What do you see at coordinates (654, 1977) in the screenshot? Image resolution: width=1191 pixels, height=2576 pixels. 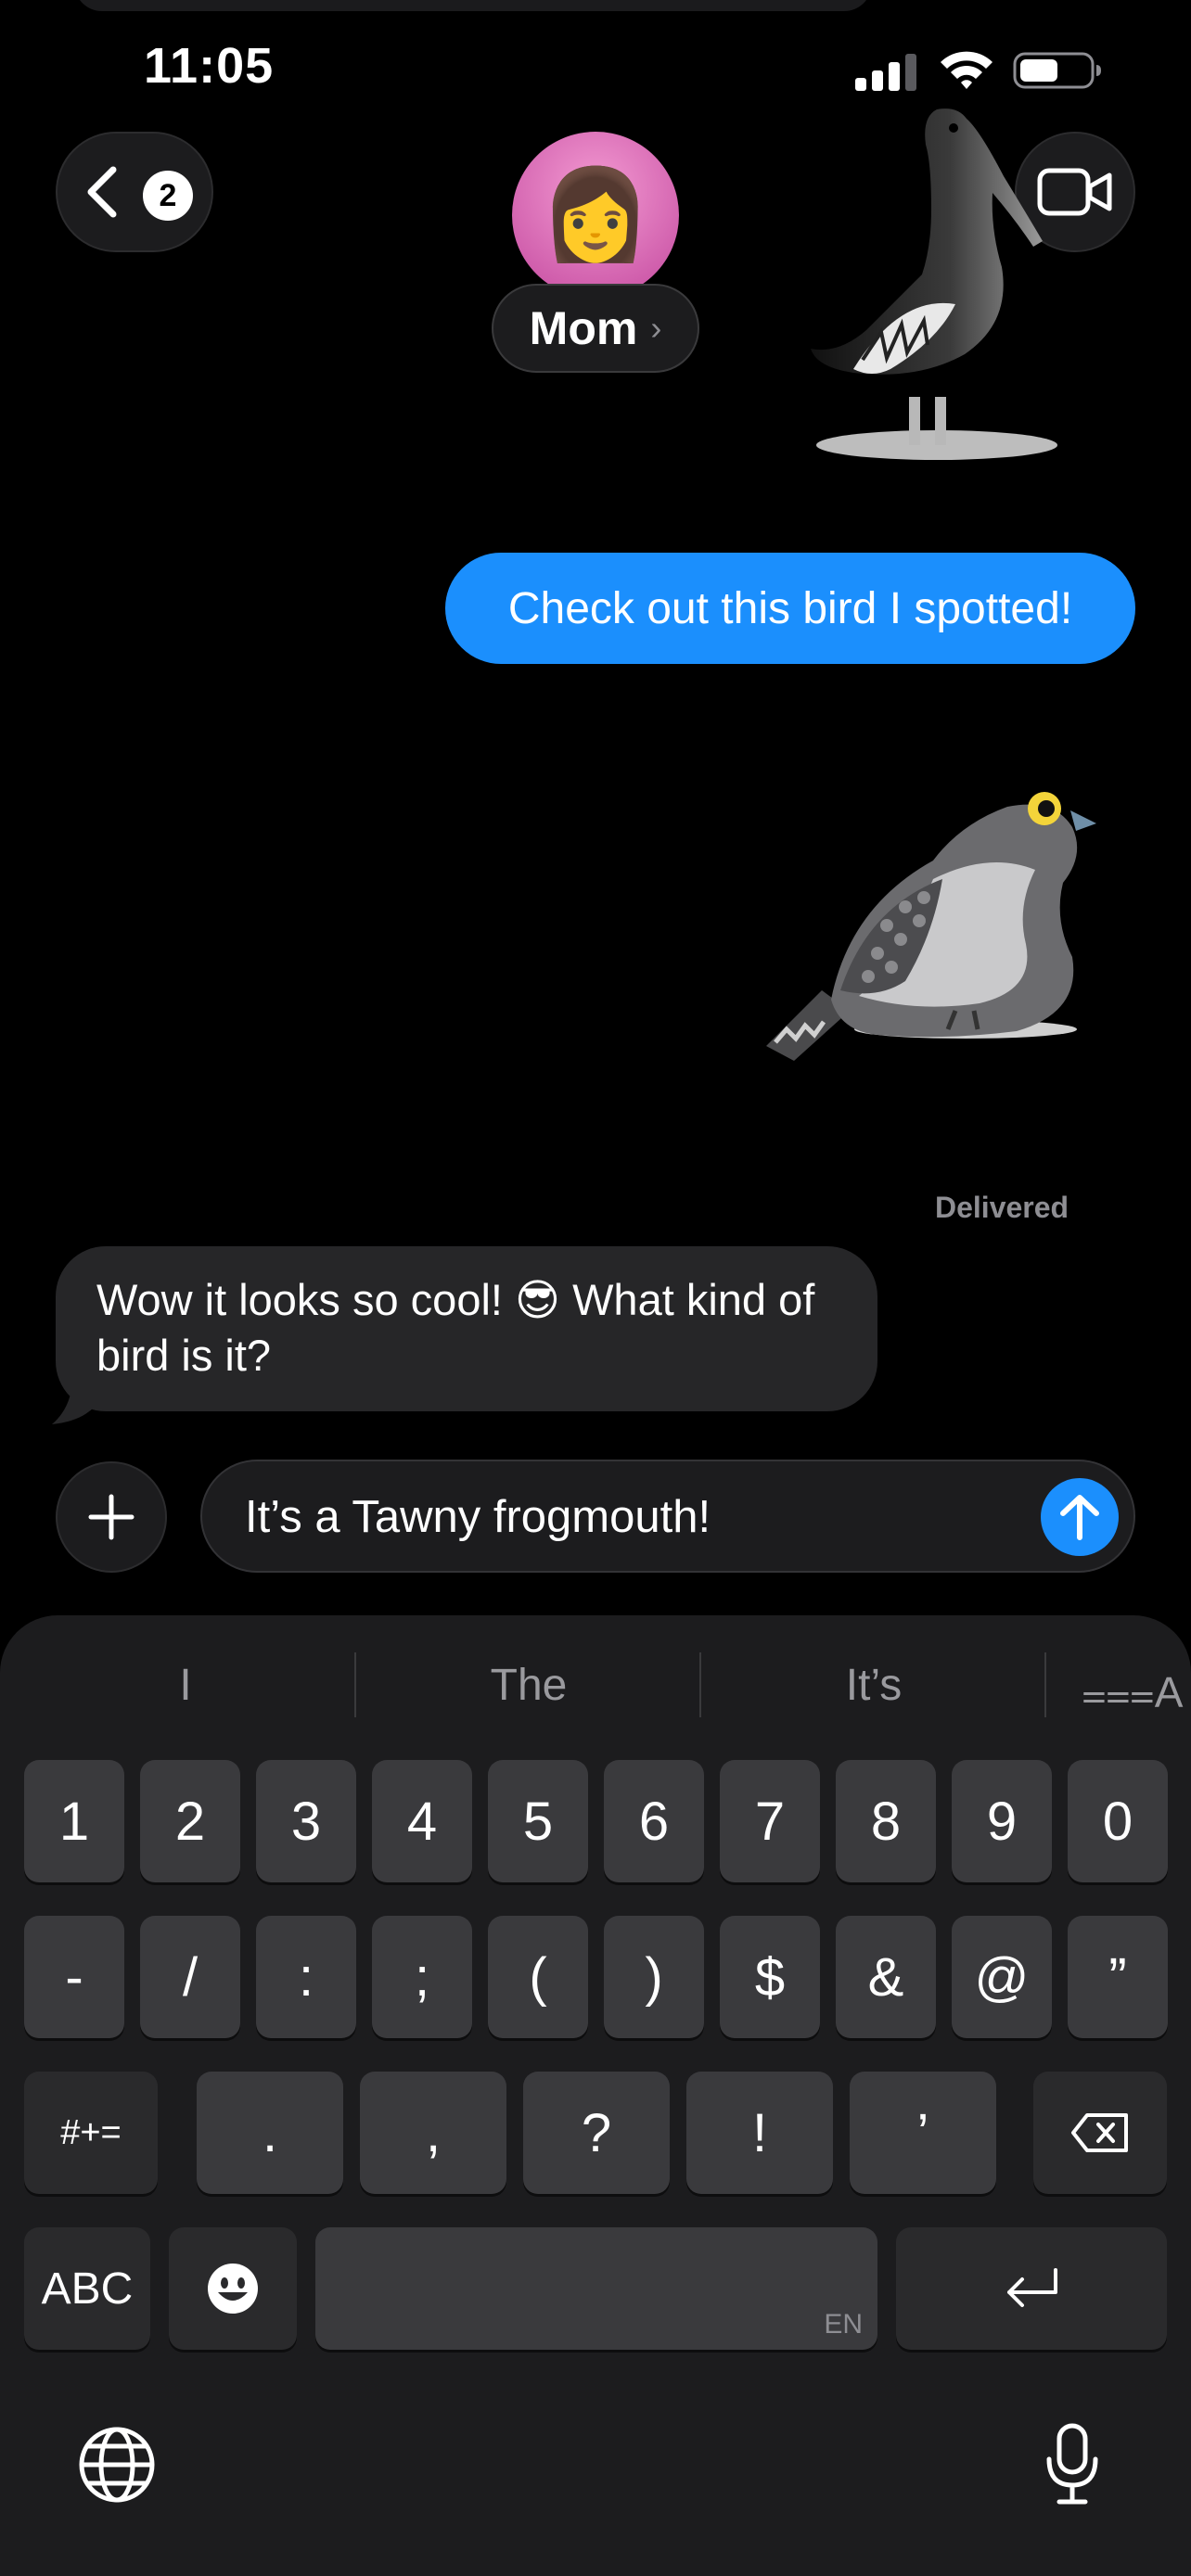 I see `key-close-paren: )` at bounding box center [654, 1977].